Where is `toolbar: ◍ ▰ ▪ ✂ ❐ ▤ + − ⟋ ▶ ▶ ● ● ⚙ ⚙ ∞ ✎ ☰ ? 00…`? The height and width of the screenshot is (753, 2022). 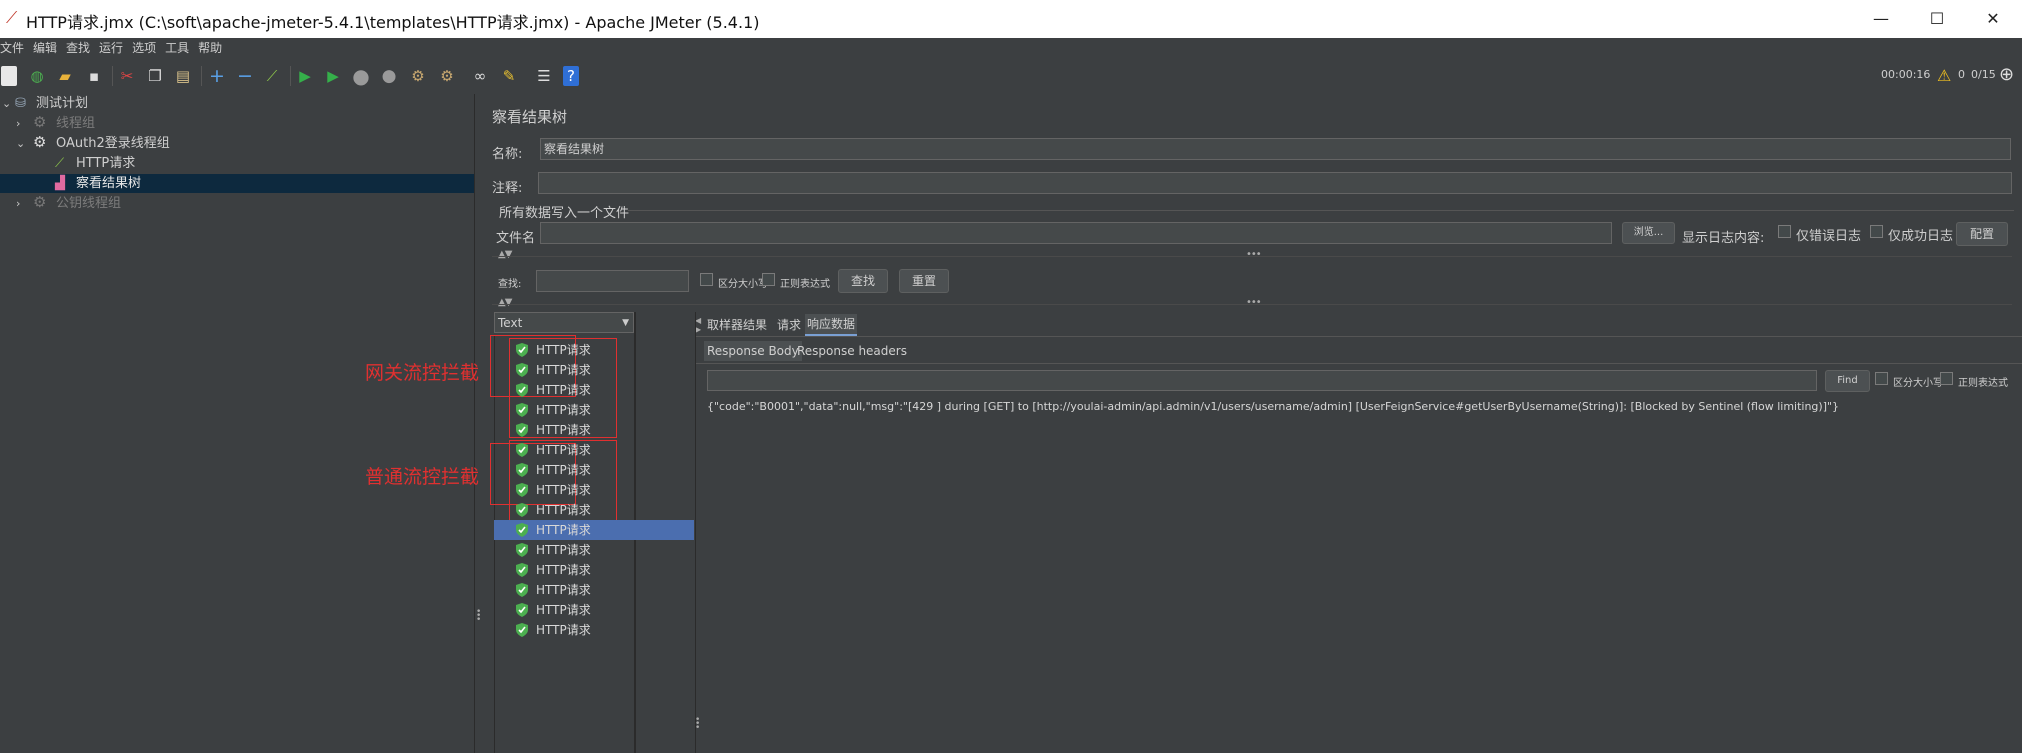 toolbar: ◍ ▰ ▪ ✂ ❐ ▤ + − ⟋ ▶ ▶ ● ● ⚙ ⚙ ∞ ✎ ☰ ? 00… is located at coordinates (1011, 76).